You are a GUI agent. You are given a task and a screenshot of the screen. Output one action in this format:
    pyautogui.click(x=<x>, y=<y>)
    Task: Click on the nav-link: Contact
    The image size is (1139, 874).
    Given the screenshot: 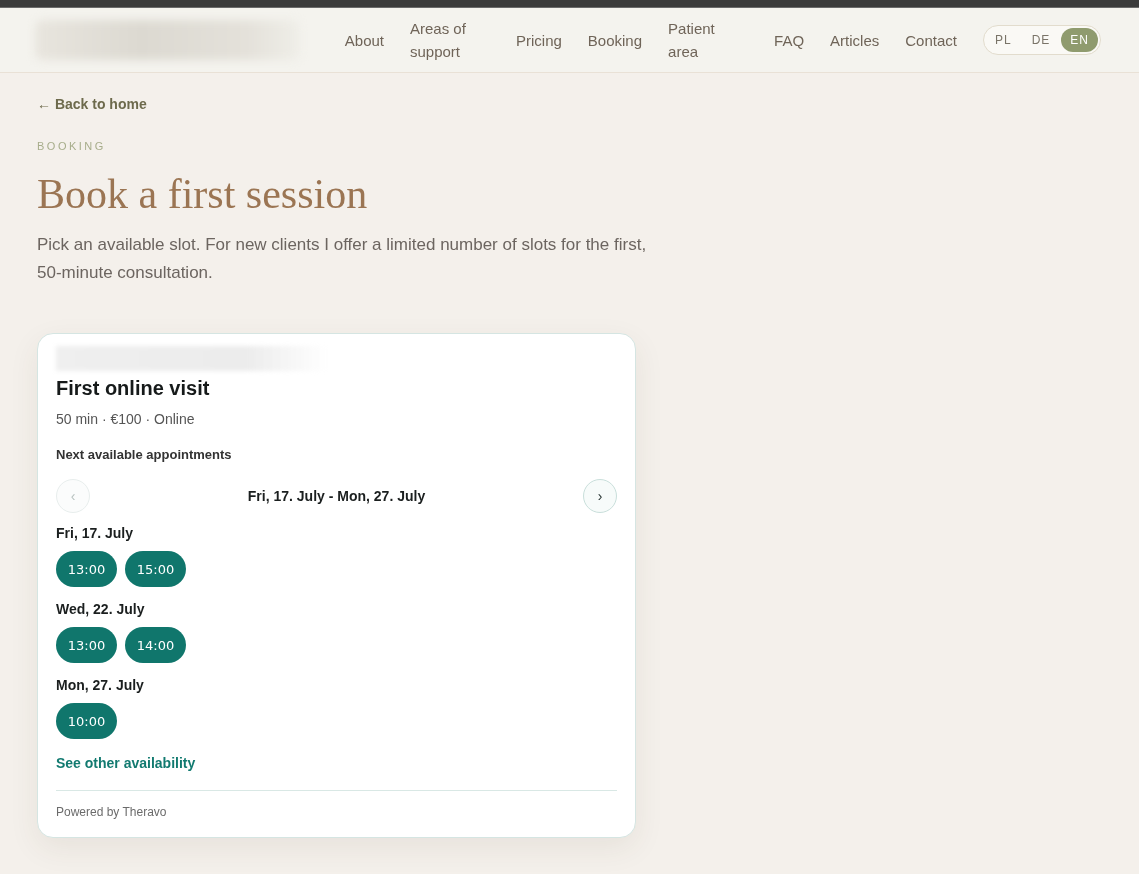 What is the action you would take?
    pyautogui.click(x=931, y=40)
    